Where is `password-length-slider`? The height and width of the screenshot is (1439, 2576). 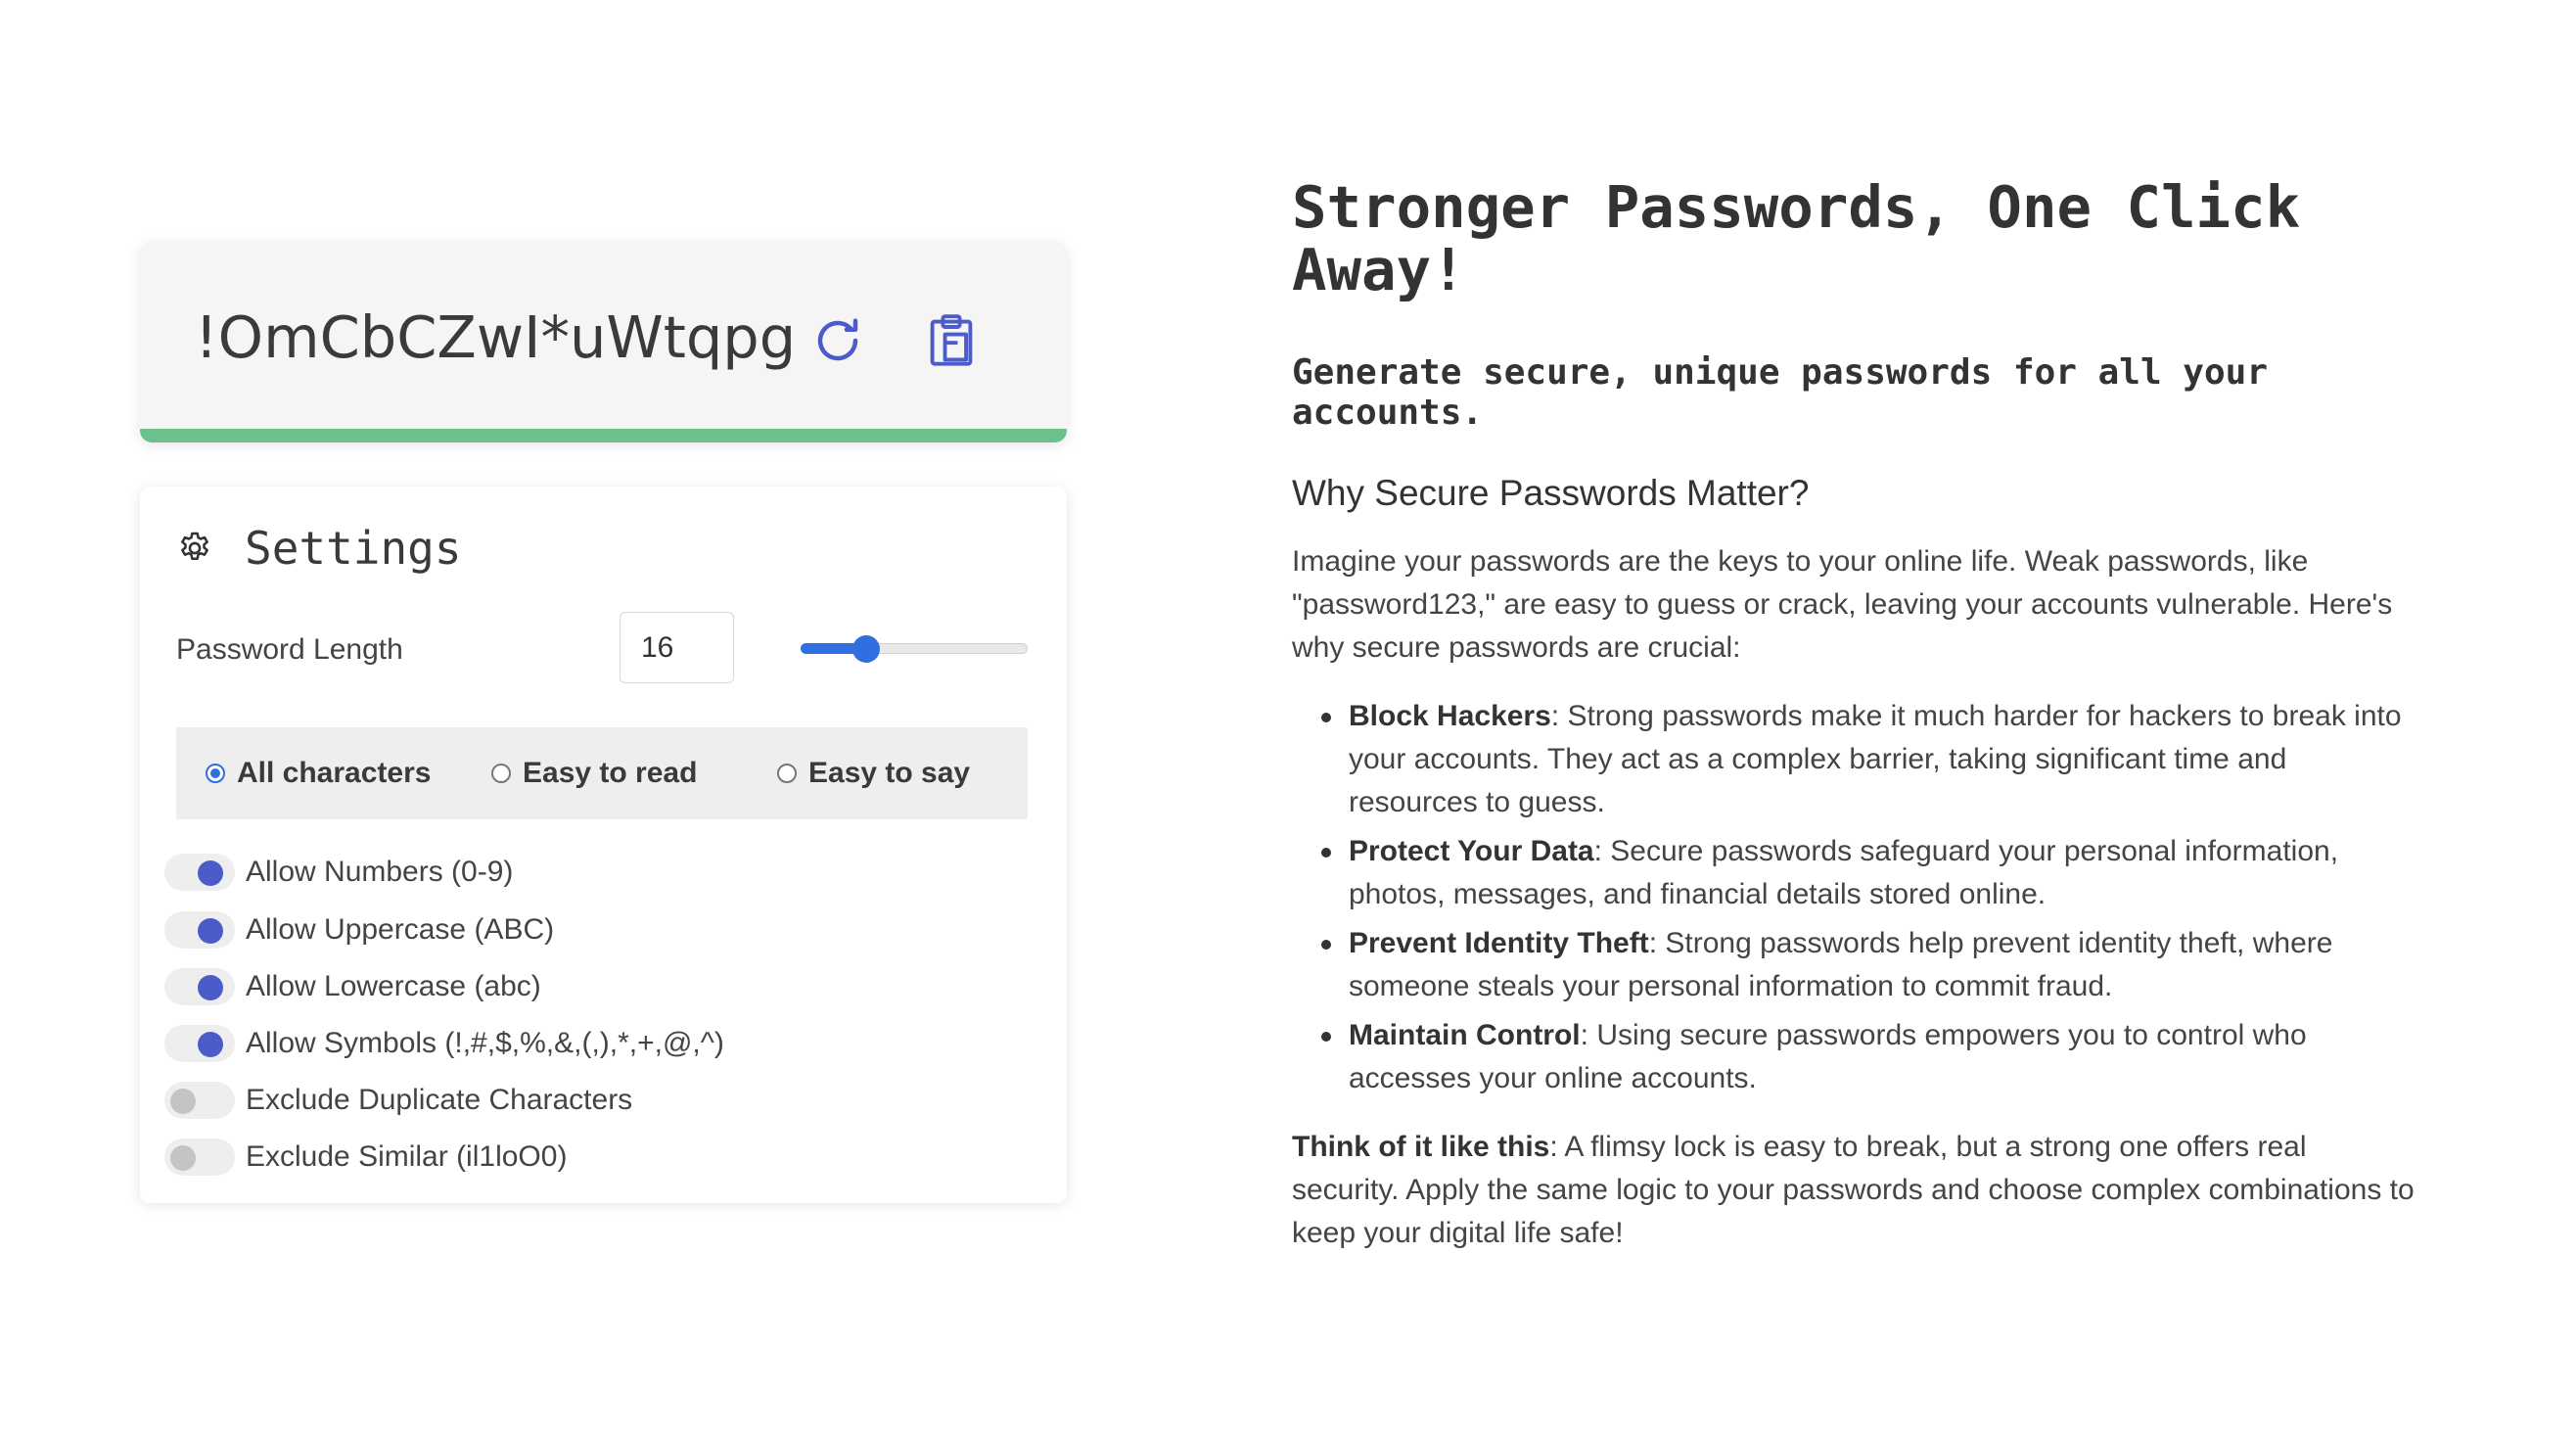
password-length-slider is located at coordinates (914, 649).